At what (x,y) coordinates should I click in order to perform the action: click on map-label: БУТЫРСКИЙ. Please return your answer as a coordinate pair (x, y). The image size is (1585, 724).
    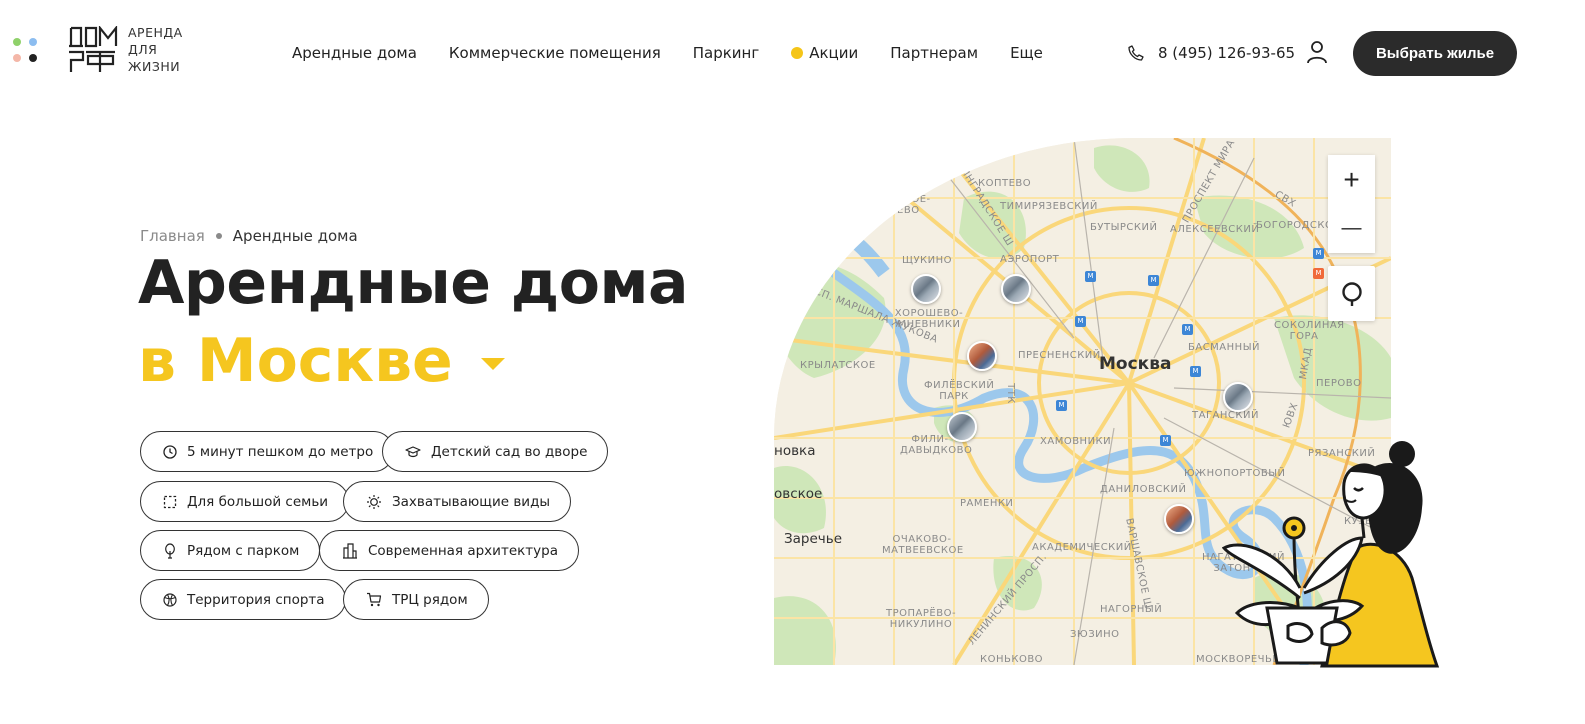
    Looking at the image, I should click on (1124, 227).